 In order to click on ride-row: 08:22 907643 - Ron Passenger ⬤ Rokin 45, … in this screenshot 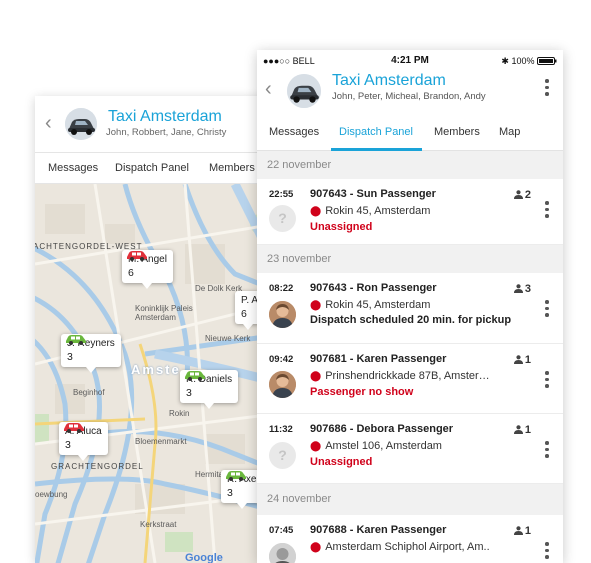, I will do `click(410, 308)`.